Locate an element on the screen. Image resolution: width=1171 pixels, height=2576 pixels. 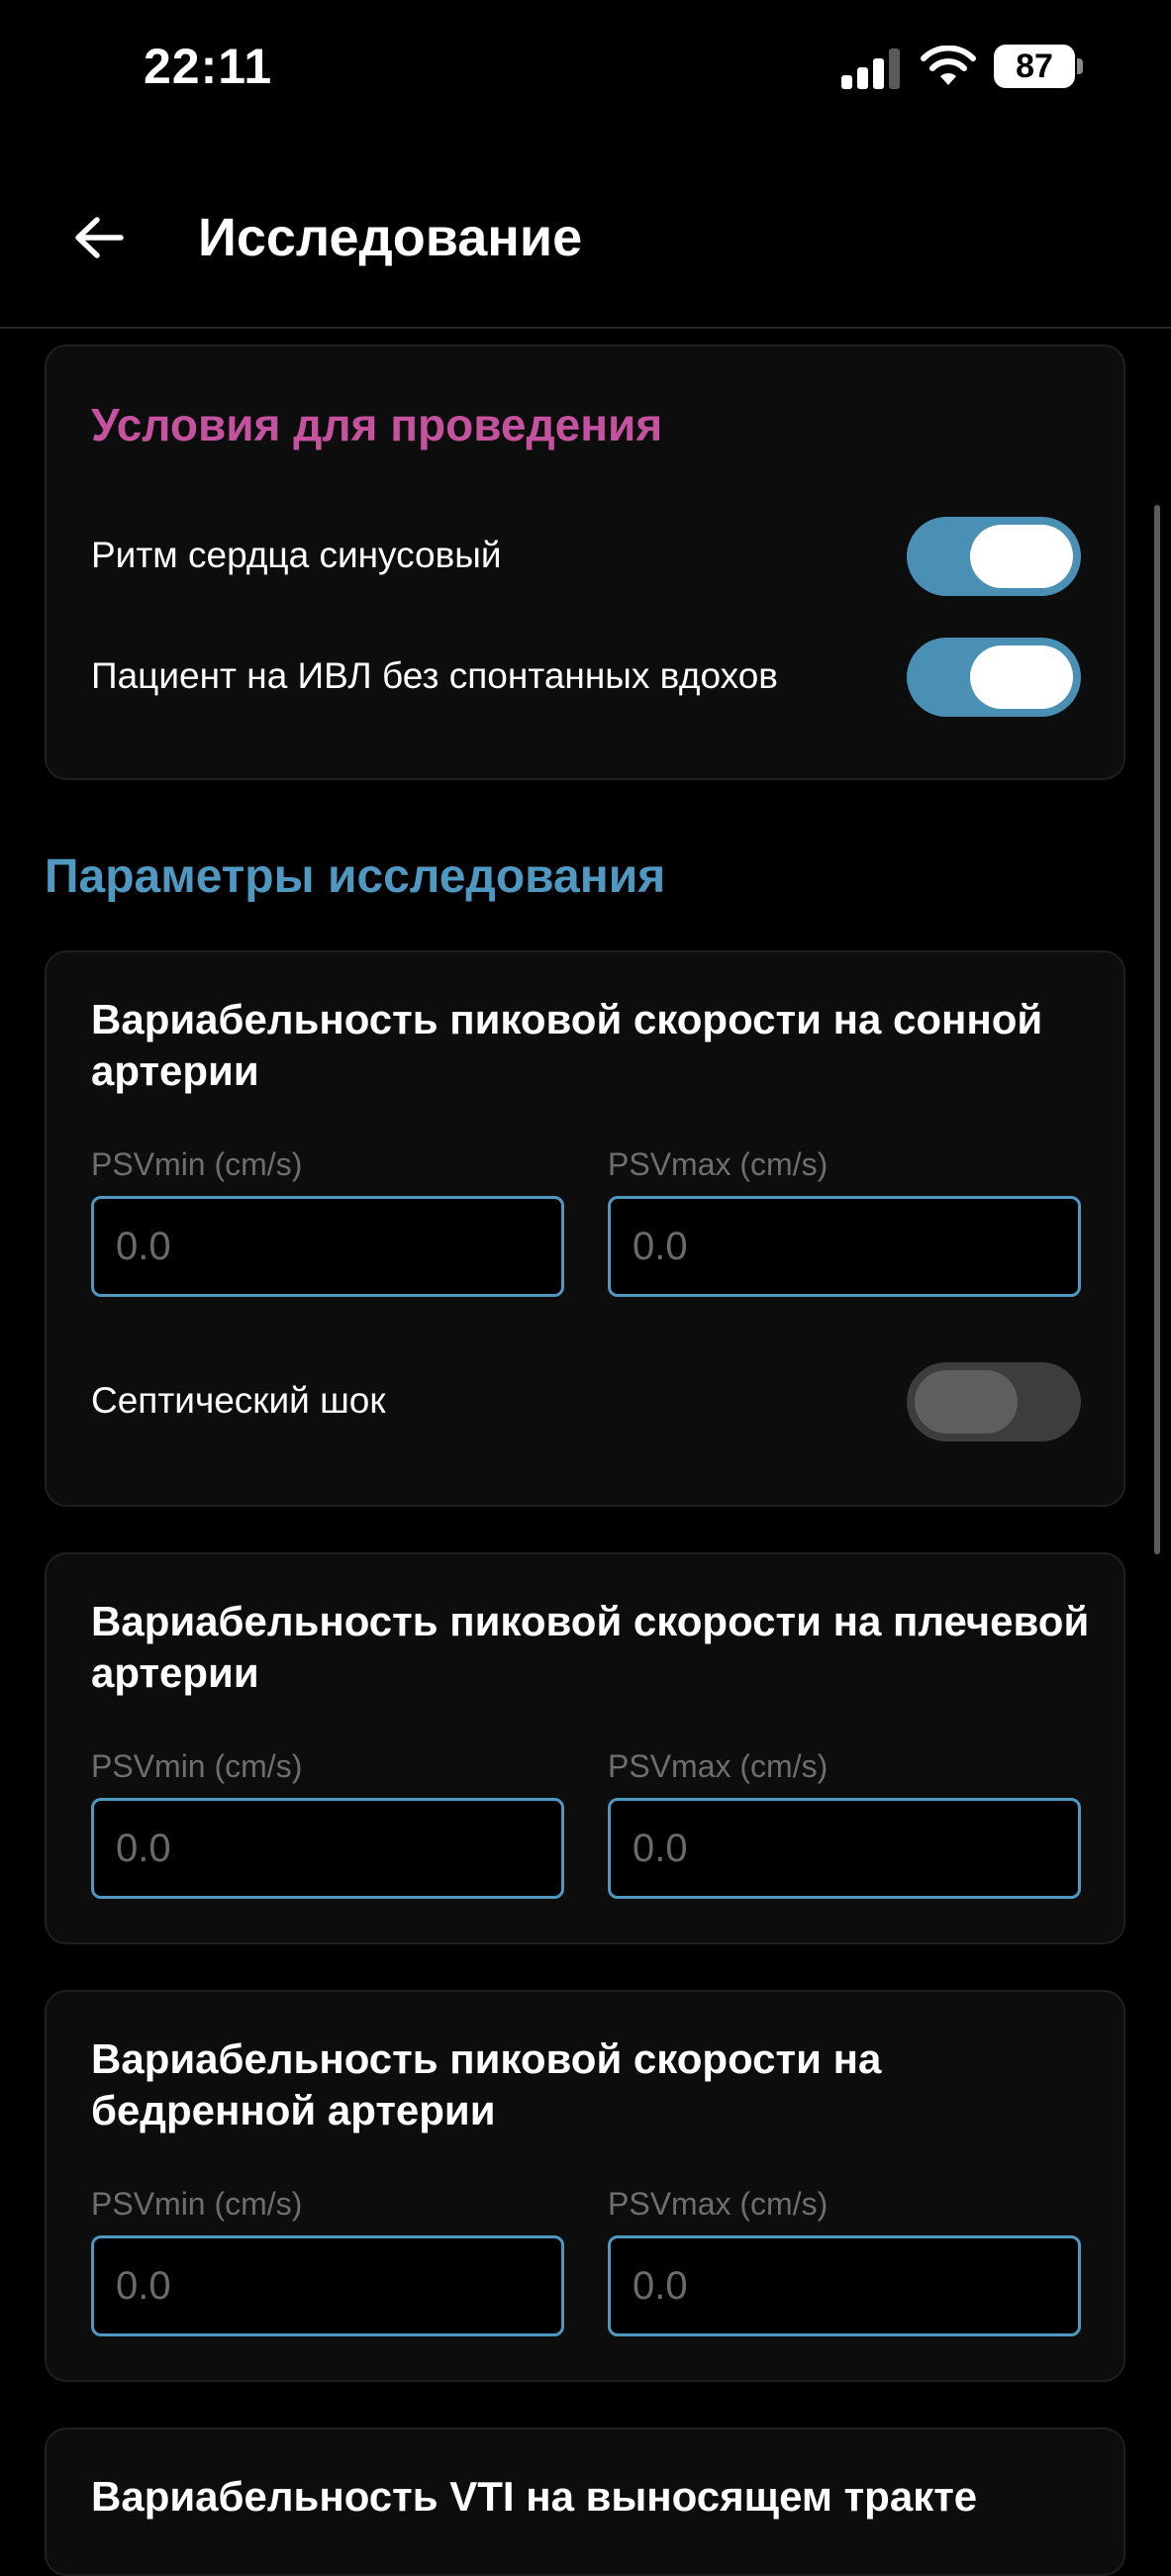
condition-label: Пациент на ИВЛ без спонтанных вдохов is located at coordinates (434, 676).